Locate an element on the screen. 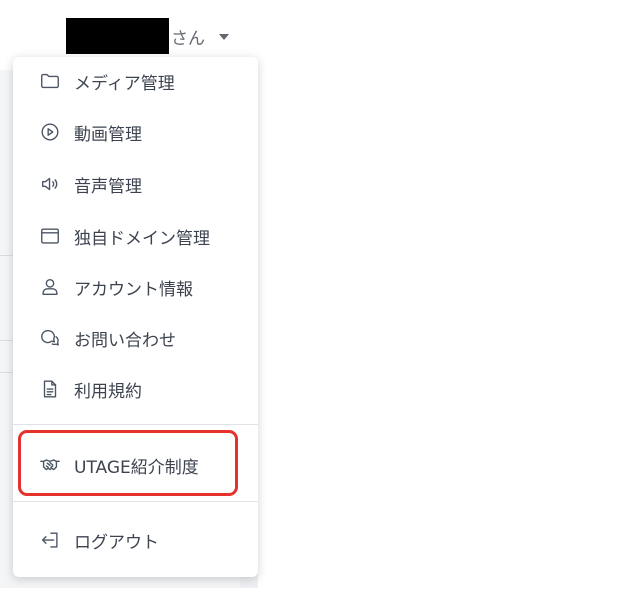 This screenshot has width=617, height=600. menu-item-contact: お問い合わせ is located at coordinates (135, 338).